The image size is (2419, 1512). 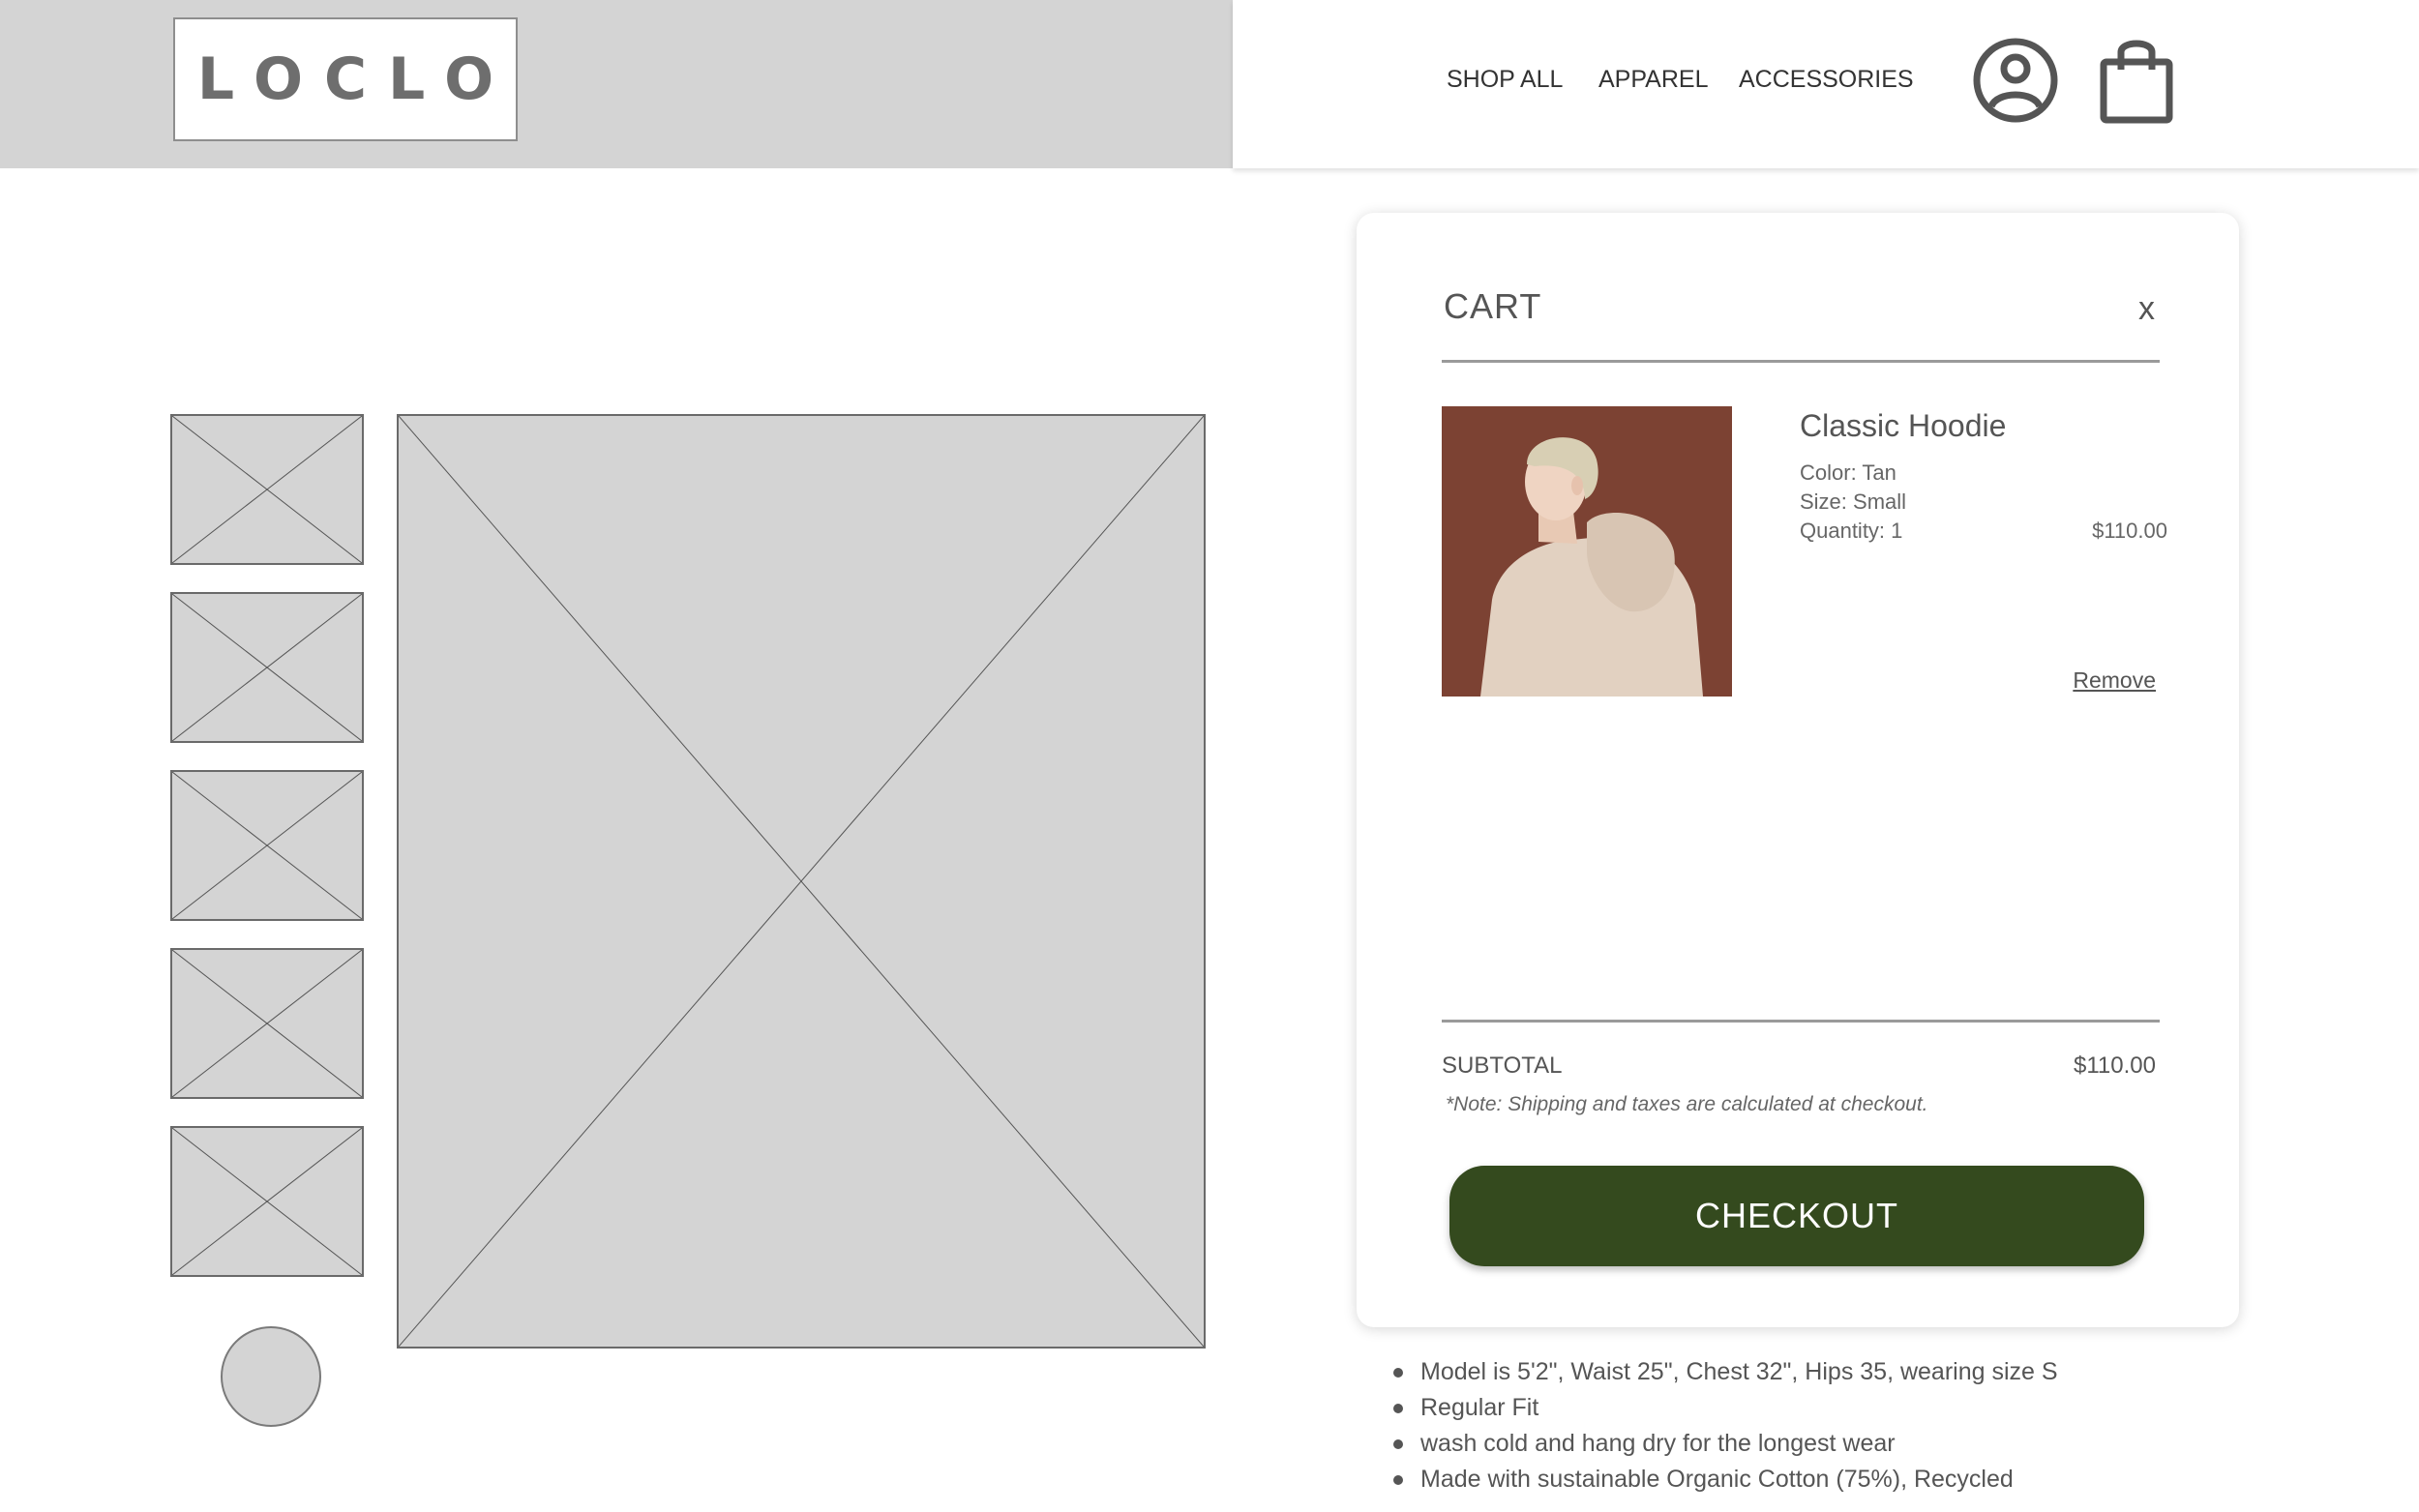 I want to click on nav-apparel: APPAREL, so click(x=1653, y=80).